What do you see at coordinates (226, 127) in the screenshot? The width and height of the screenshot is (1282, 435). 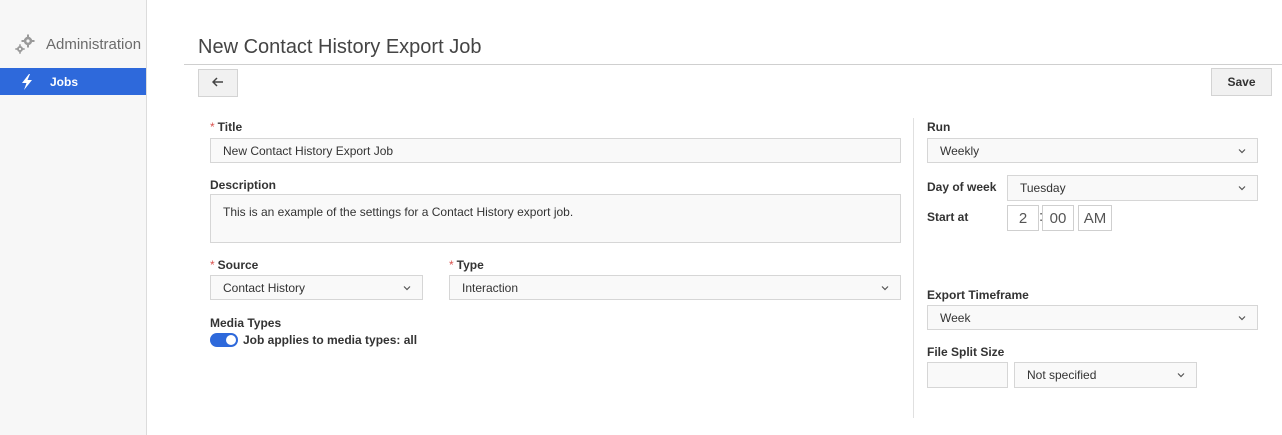 I see `title-label: * Title` at bounding box center [226, 127].